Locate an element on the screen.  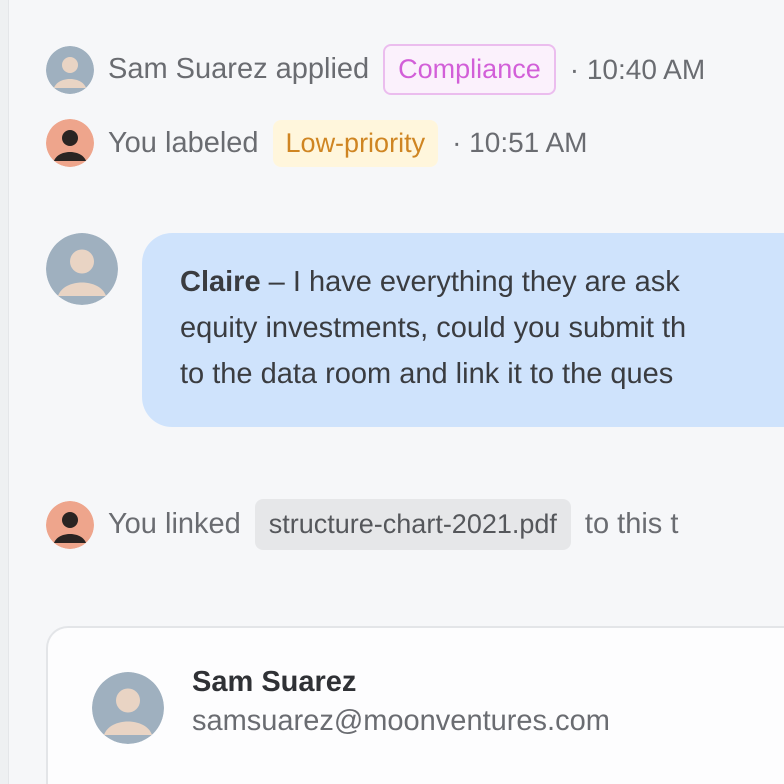
timestamp: · 10:51 AM is located at coordinates (520, 143).